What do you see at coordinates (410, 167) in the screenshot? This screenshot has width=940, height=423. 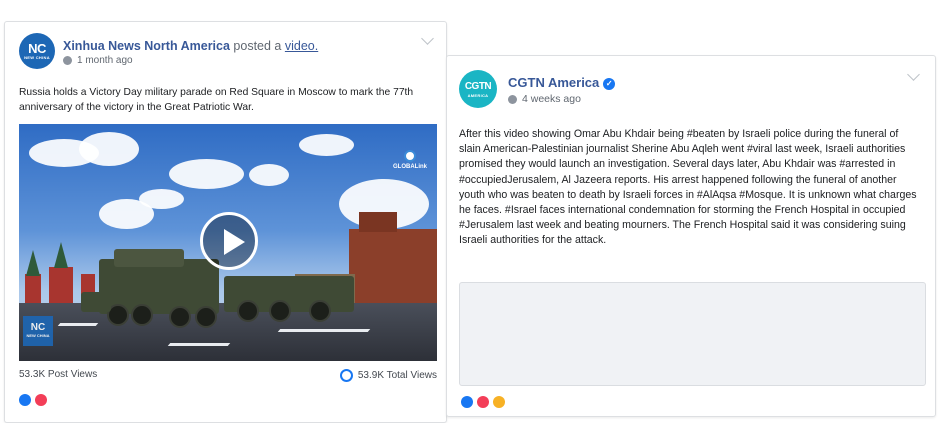 I see `globalink-logo-text: GLOBALink` at bounding box center [410, 167].